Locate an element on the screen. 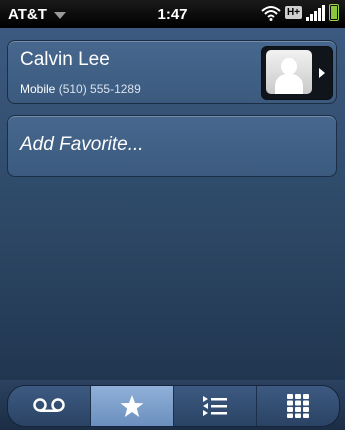 The width and height of the screenshot is (345, 430). battery-icon is located at coordinates (334, 12).